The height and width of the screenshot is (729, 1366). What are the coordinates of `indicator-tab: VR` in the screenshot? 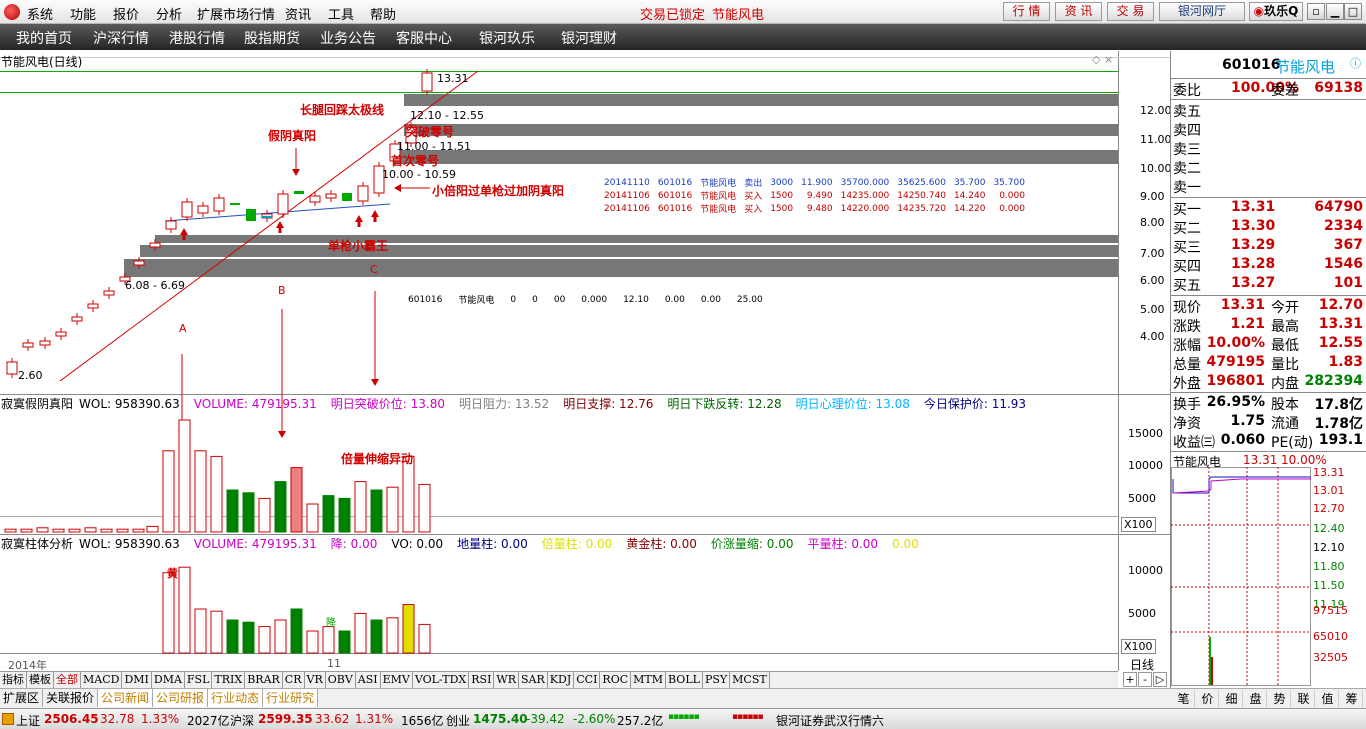 It's located at (315, 680).